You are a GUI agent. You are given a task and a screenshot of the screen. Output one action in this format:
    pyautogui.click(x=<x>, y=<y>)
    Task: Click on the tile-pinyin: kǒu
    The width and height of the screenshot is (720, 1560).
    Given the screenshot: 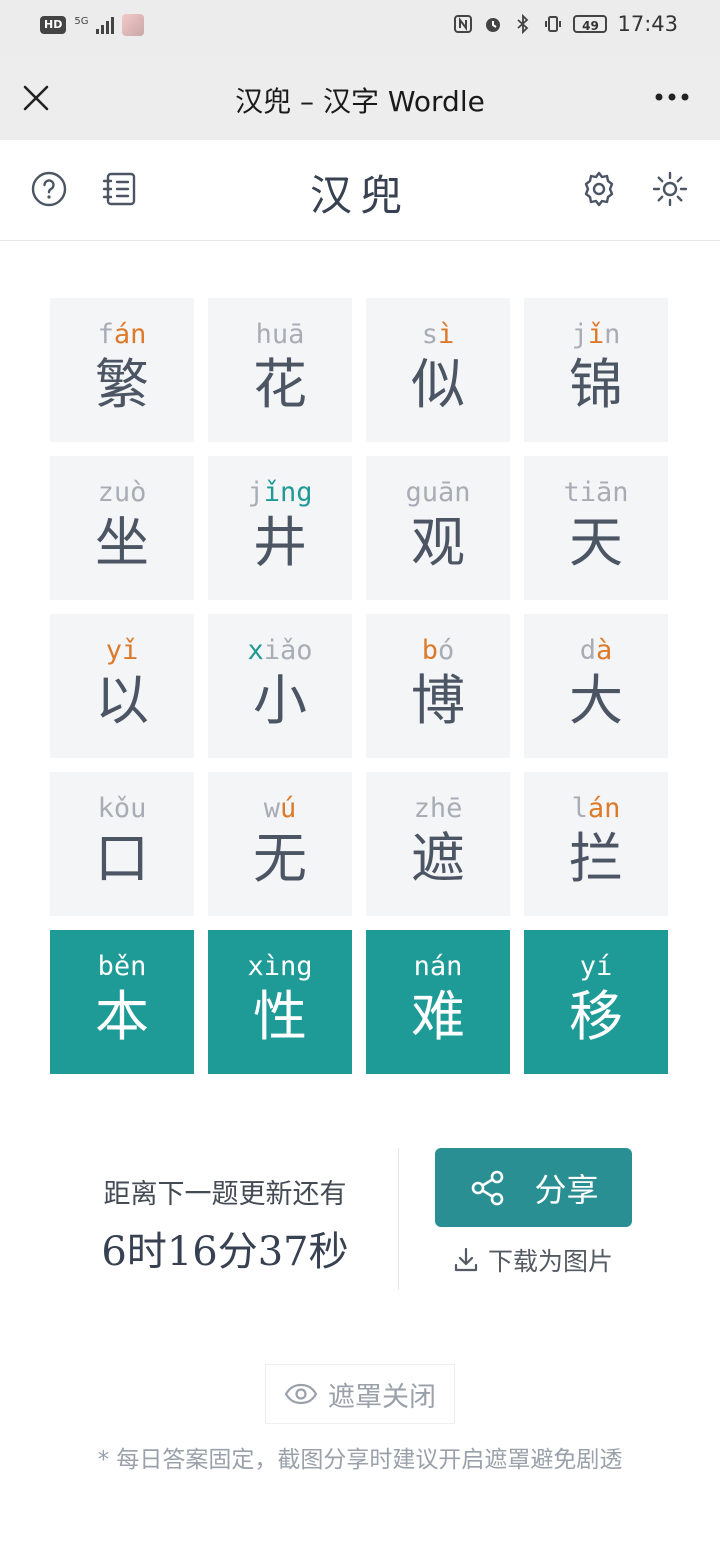 What is the action you would take?
    pyautogui.click(x=122, y=809)
    